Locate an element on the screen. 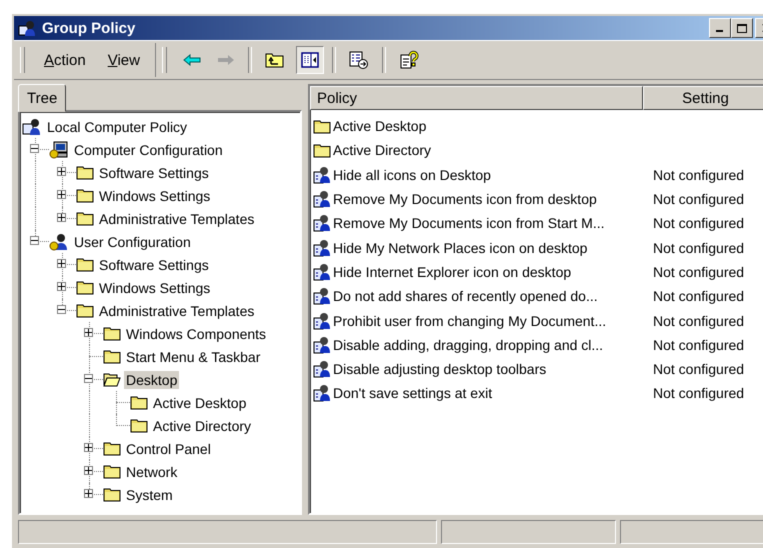 This screenshot has height=548, width=763. maximize-button is located at coordinates (742, 28).